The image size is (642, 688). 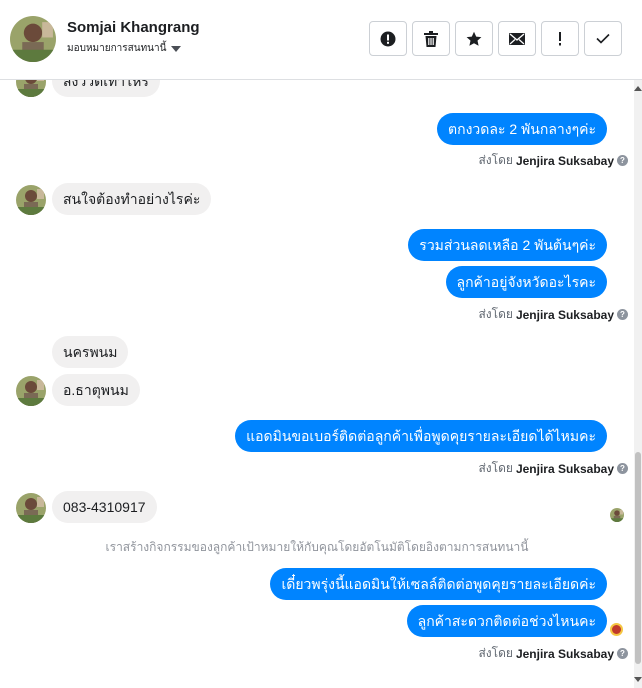 I want to click on seen-indicator-icon, so click(x=616, y=629).